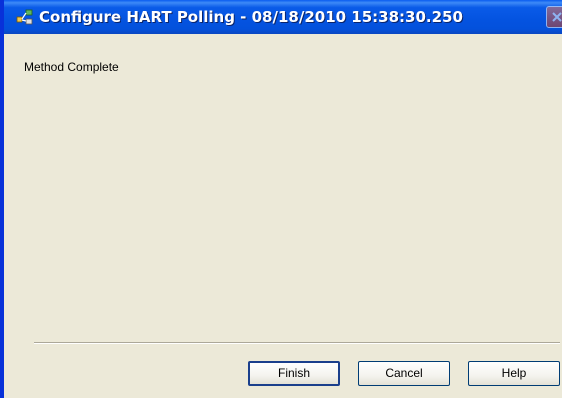  I want to click on close-icon, so click(557, 17).